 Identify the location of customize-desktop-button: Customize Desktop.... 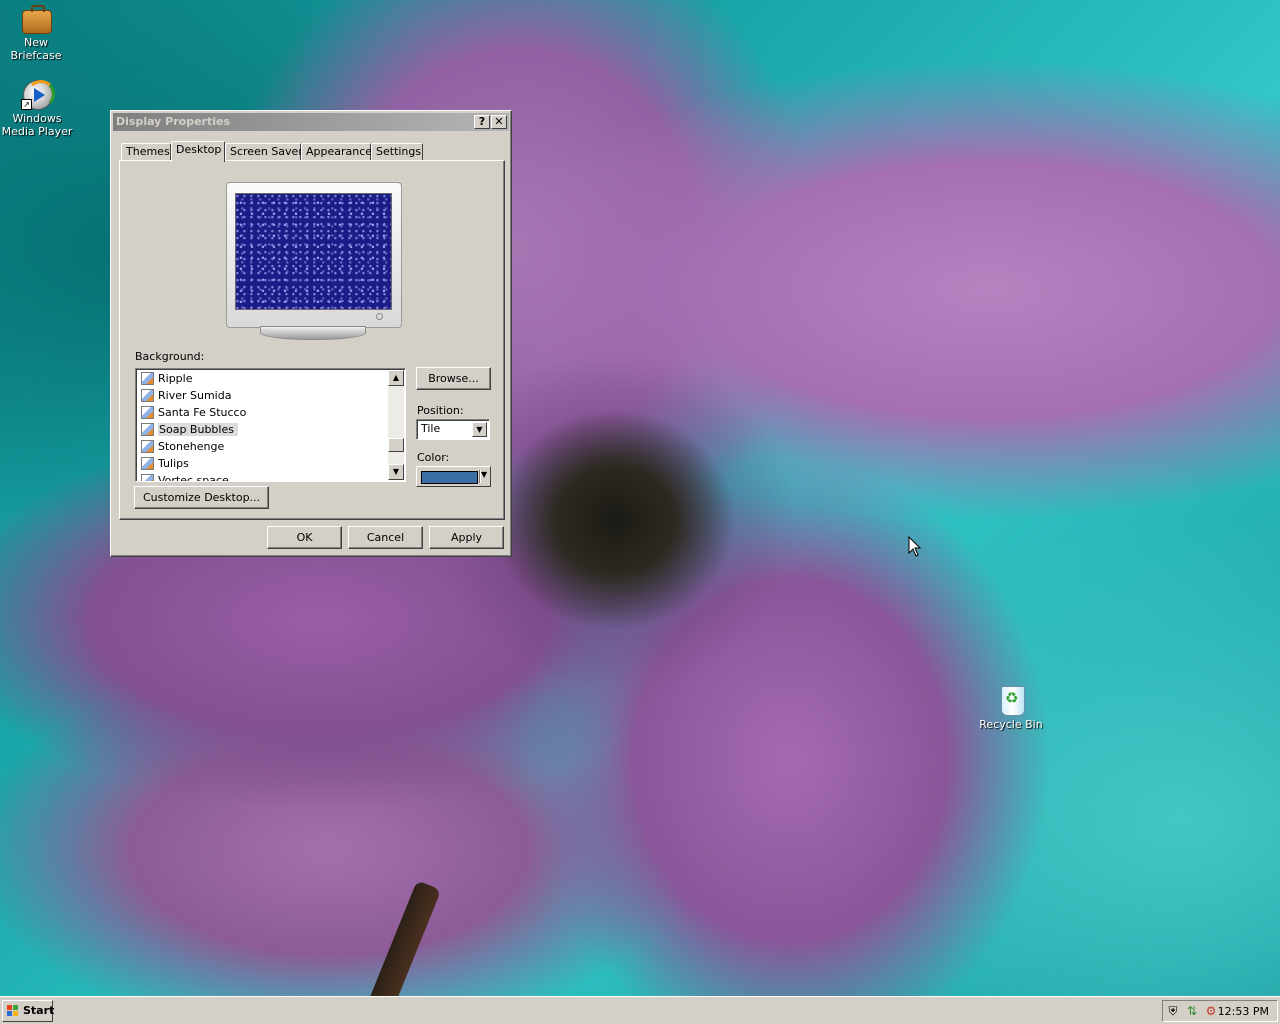
(201, 497).